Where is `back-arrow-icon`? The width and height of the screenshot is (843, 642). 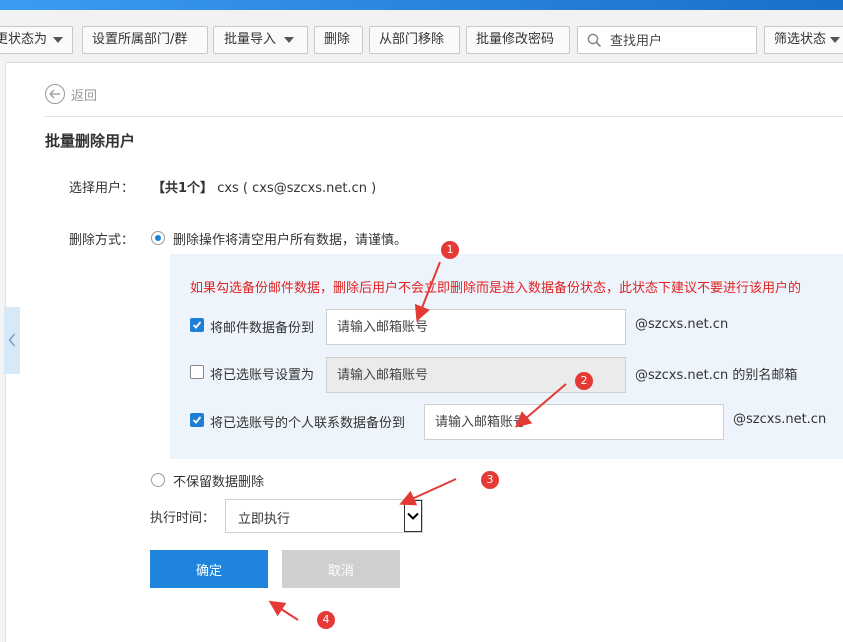 back-arrow-icon is located at coordinates (55, 94).